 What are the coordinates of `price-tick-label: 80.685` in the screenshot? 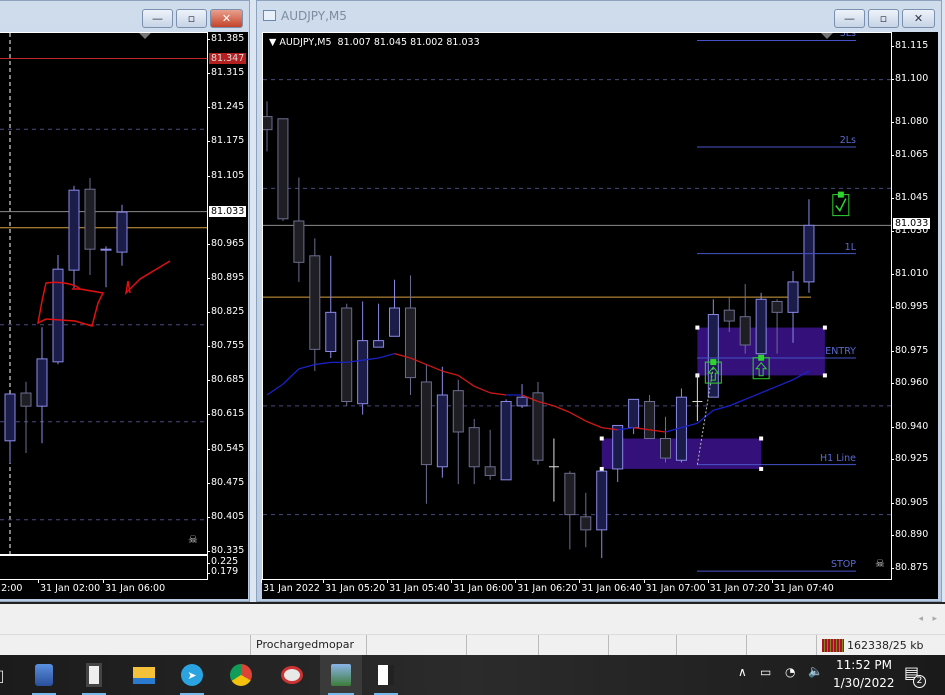 It's located at (225, 380).